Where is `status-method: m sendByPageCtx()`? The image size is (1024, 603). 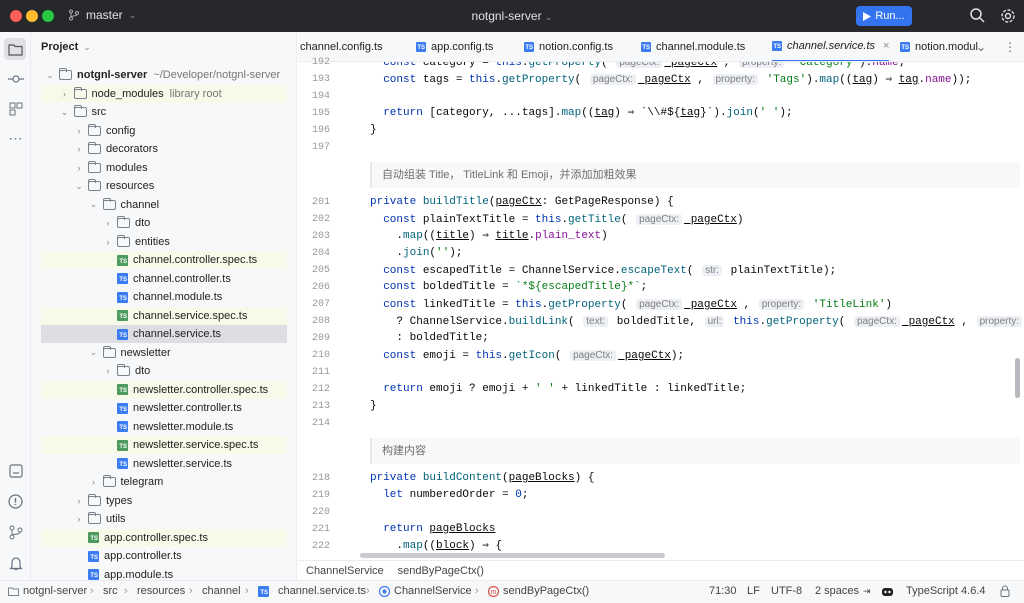
status-method: m sendByPageCtx() is located at coordinates (538, 591).